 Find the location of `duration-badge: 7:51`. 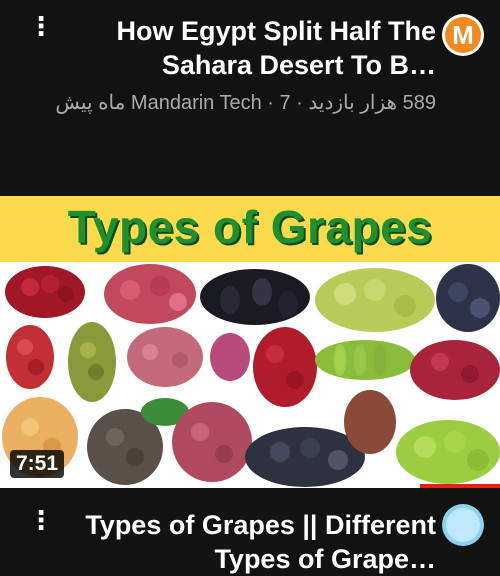

duration-badge: 7:51 is located at coordinates (37, 464).